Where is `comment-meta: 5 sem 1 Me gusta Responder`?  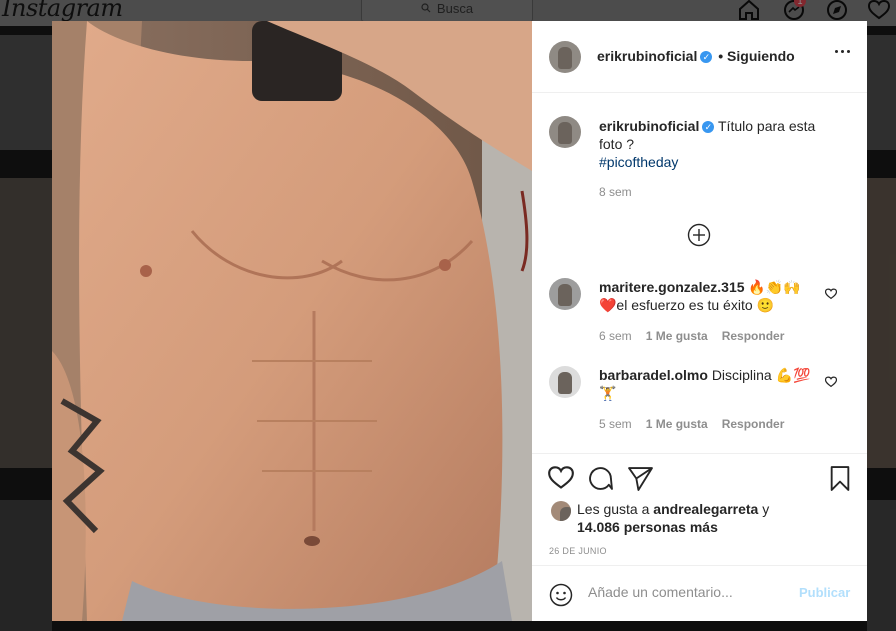
comment-meta: 5 sem 1 Me gusta Responder is located at coordinates (698, 424).